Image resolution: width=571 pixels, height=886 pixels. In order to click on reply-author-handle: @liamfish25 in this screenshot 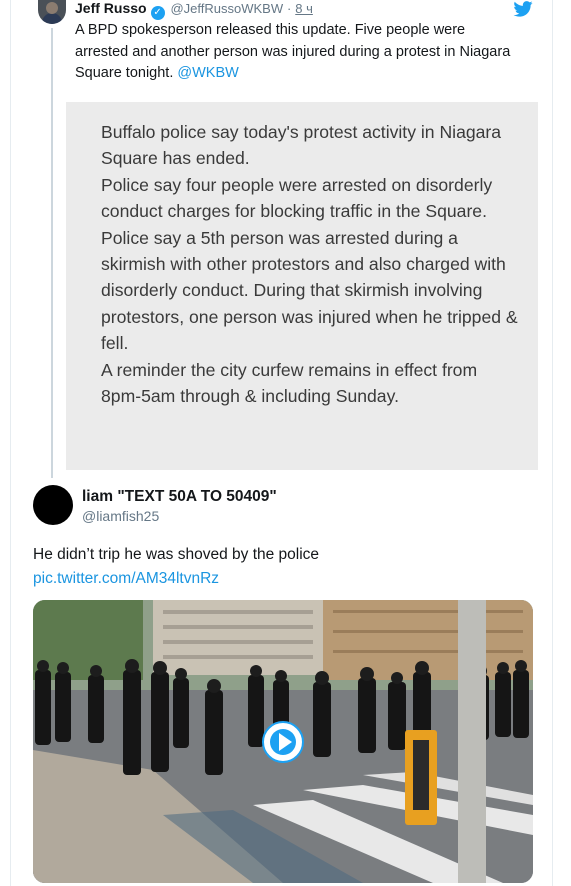, I will do `click(120, 516)`.